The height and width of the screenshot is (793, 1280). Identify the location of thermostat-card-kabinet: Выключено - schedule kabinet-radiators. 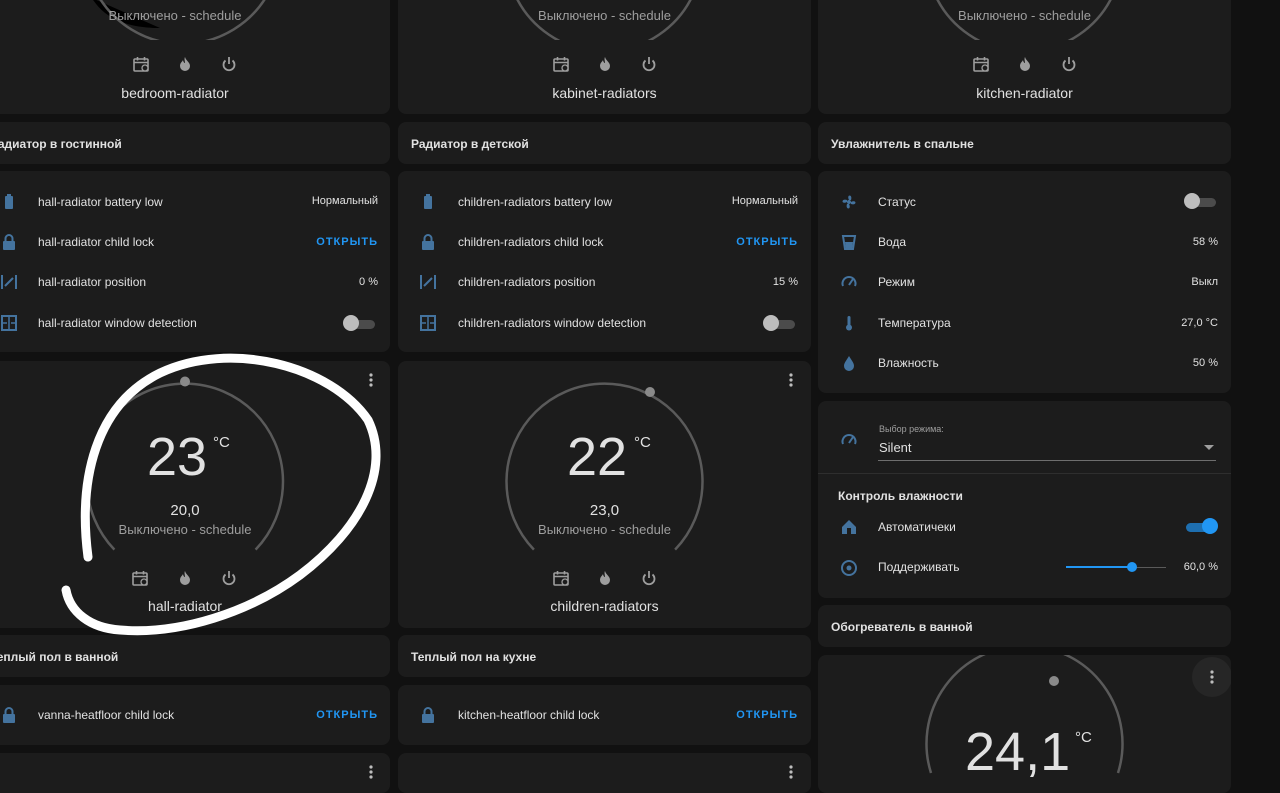
(604, 57).